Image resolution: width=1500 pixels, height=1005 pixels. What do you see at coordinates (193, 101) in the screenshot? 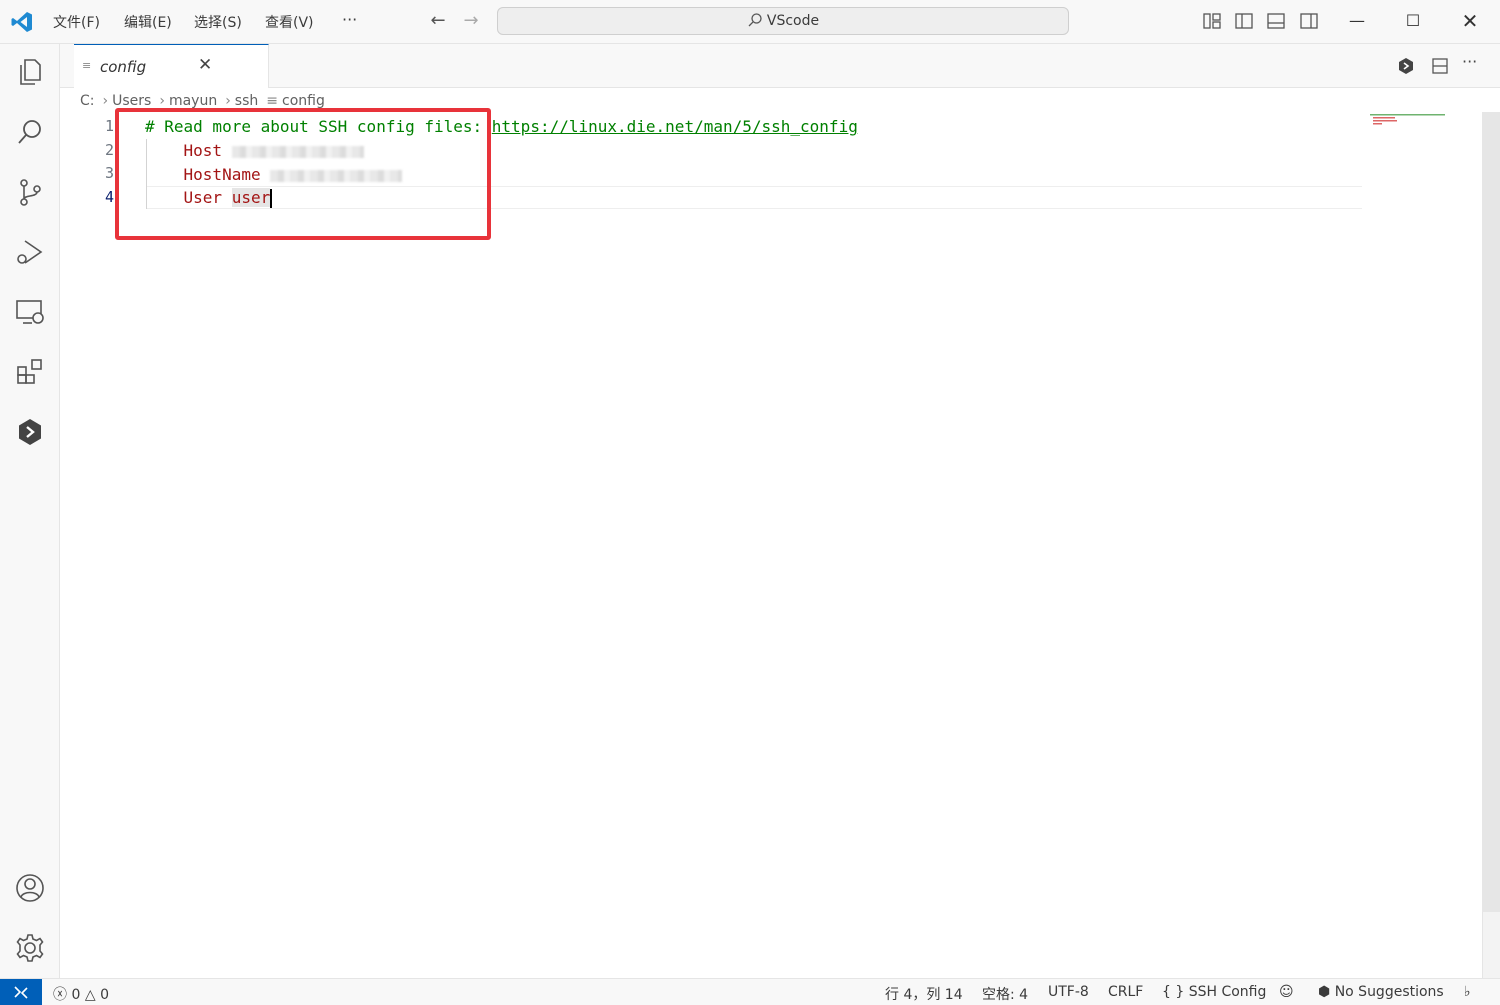
I see `breadcrumb-item-user: mayun` at bounding box center [193, 101].